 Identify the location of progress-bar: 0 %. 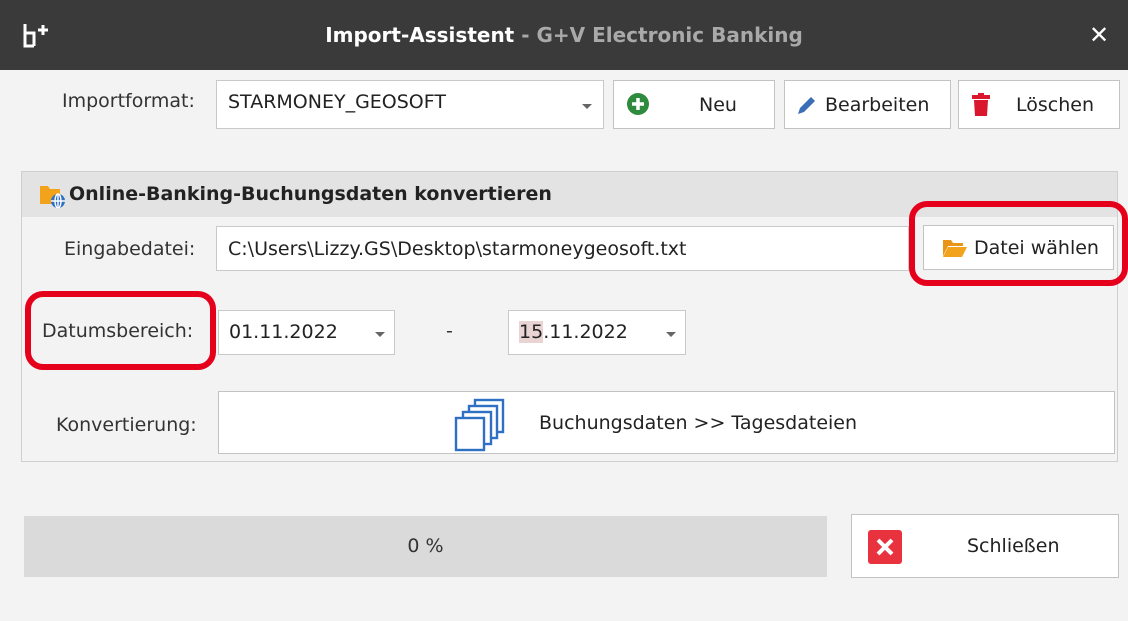
(425, 546).